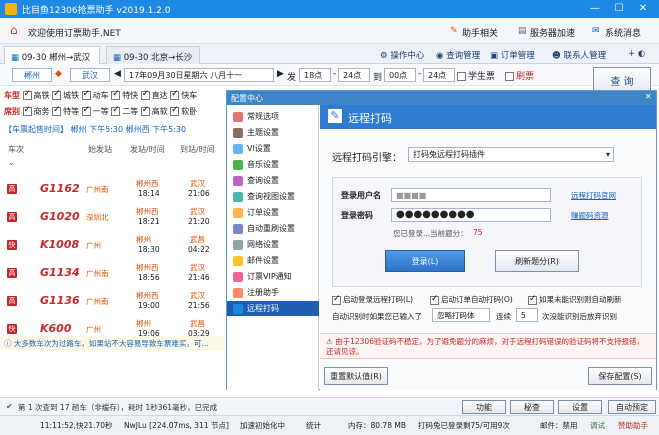 This screenshot has height=435, width=659. I want to click on retry-label: 自动识别时如果您已输入了, so click(377, 316).